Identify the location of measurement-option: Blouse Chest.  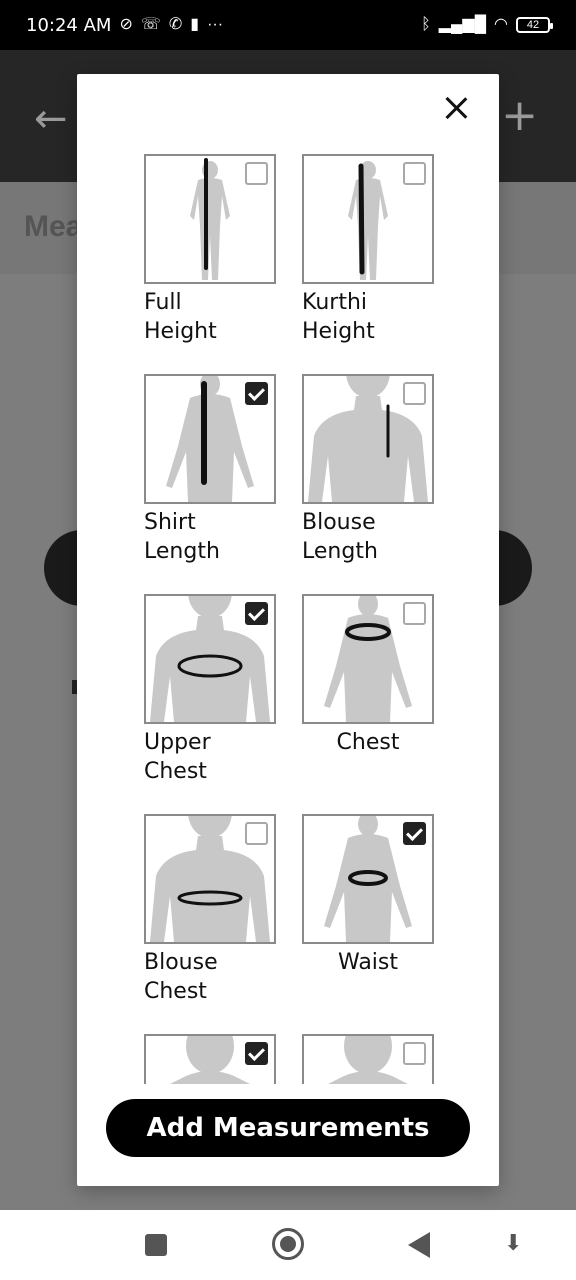
(210, 924).